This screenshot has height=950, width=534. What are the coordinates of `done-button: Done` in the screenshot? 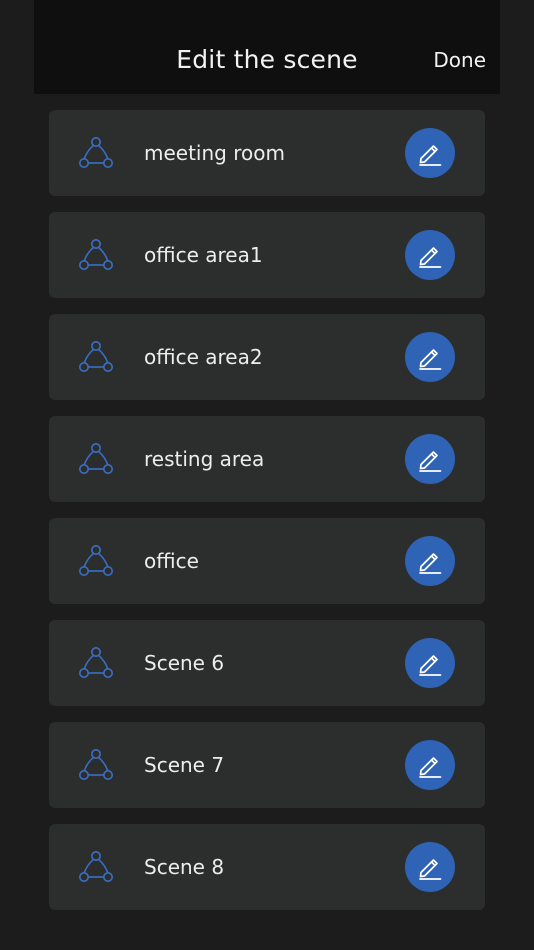 It's located at (459, 60).